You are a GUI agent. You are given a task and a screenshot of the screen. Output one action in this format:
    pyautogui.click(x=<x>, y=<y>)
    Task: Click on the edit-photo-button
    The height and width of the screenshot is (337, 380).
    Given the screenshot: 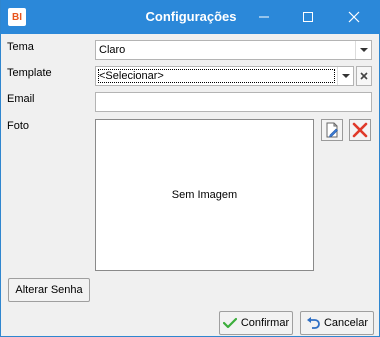 What is the action you would take?
    pyautogui.click(x=332, y=130)
    